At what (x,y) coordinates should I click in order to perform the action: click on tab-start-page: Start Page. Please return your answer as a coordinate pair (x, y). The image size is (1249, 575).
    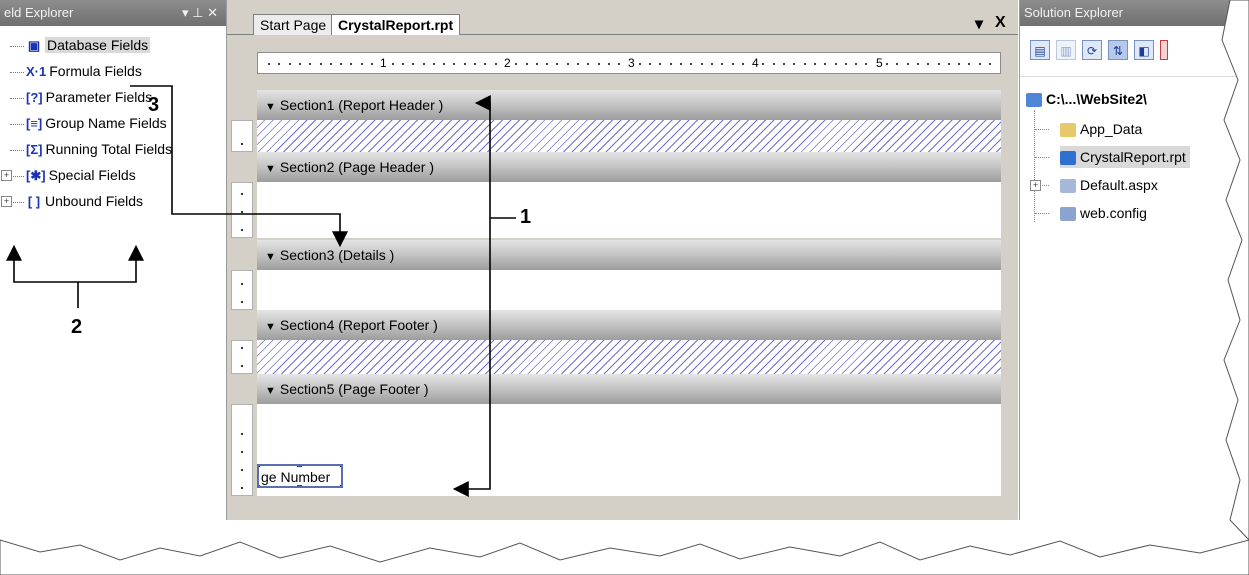
    Looking at the image, I should click on (293, 24).